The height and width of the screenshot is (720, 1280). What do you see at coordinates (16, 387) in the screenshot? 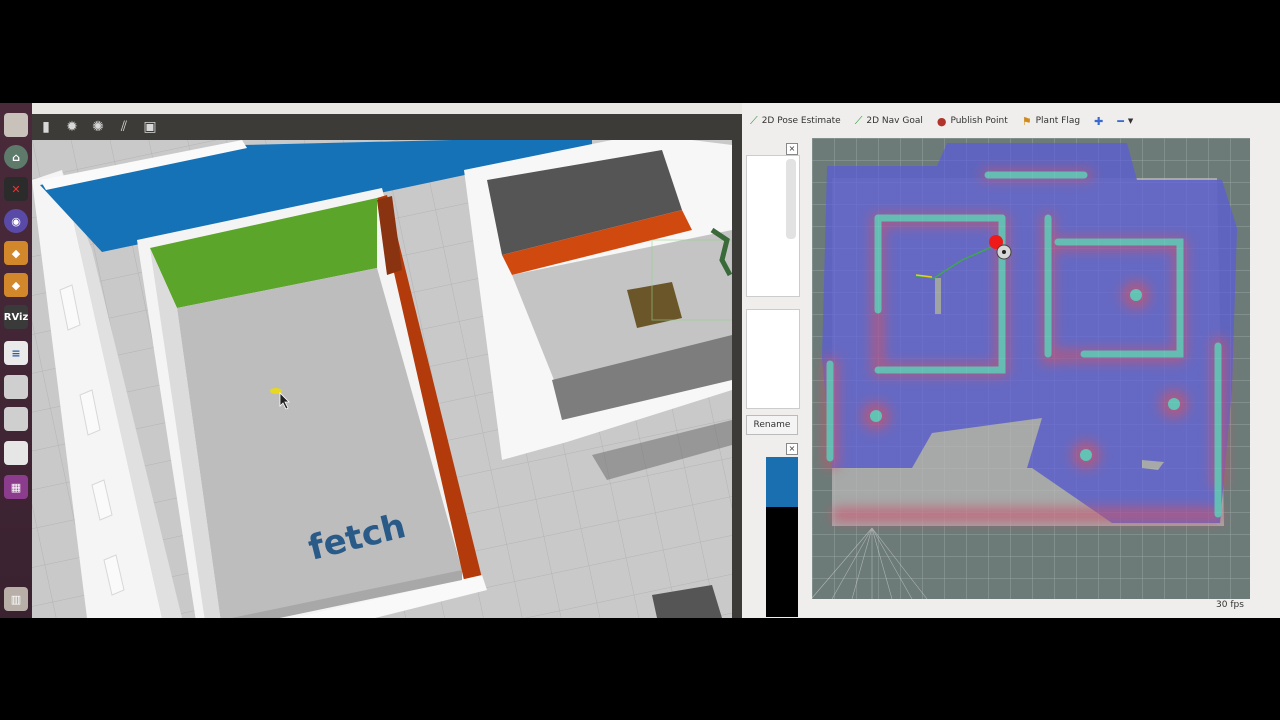
I see `drive-icon` at bounding box center [16, 387].